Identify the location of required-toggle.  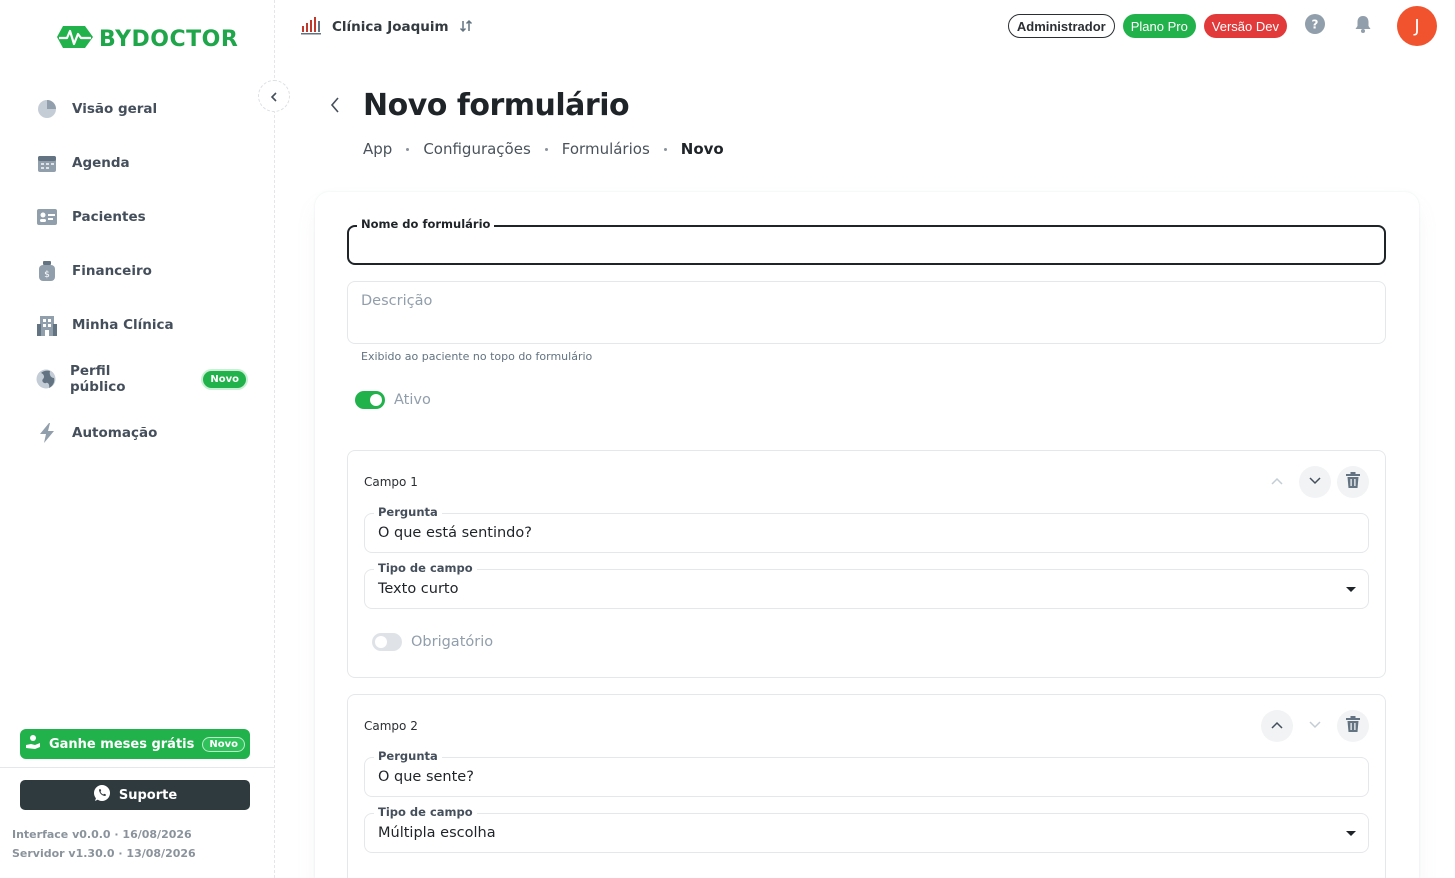
(387, 642).